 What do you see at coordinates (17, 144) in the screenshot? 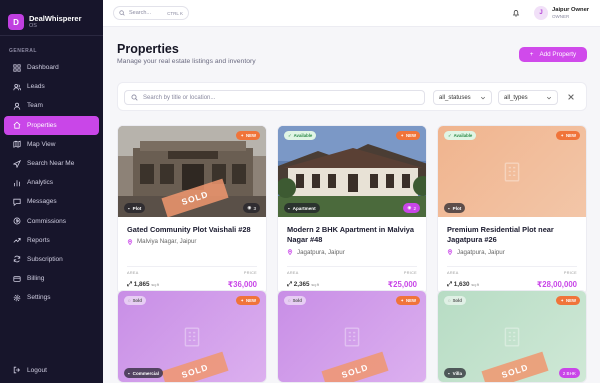
I see `map-icon` at bounding box center [17, 144].